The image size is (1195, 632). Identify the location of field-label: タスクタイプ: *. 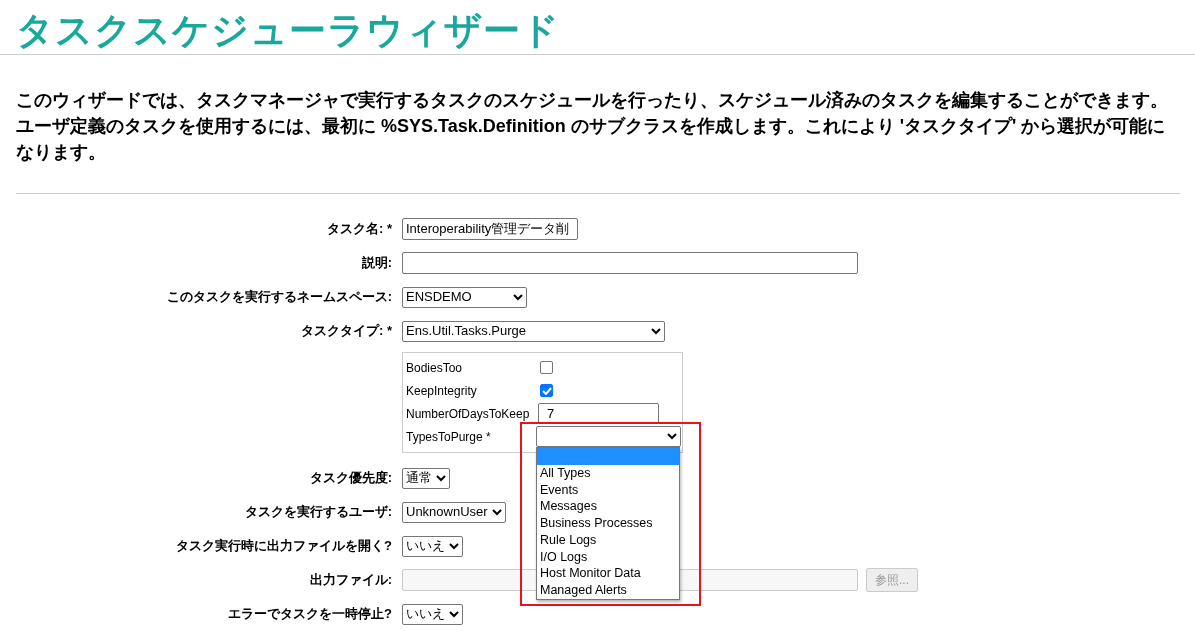
(346, 331).